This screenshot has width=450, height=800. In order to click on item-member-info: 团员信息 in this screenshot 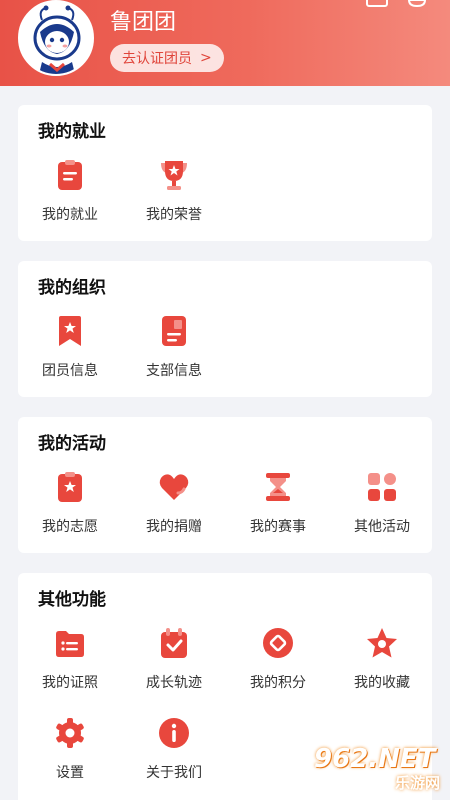, I will do `click(70, 355)`.